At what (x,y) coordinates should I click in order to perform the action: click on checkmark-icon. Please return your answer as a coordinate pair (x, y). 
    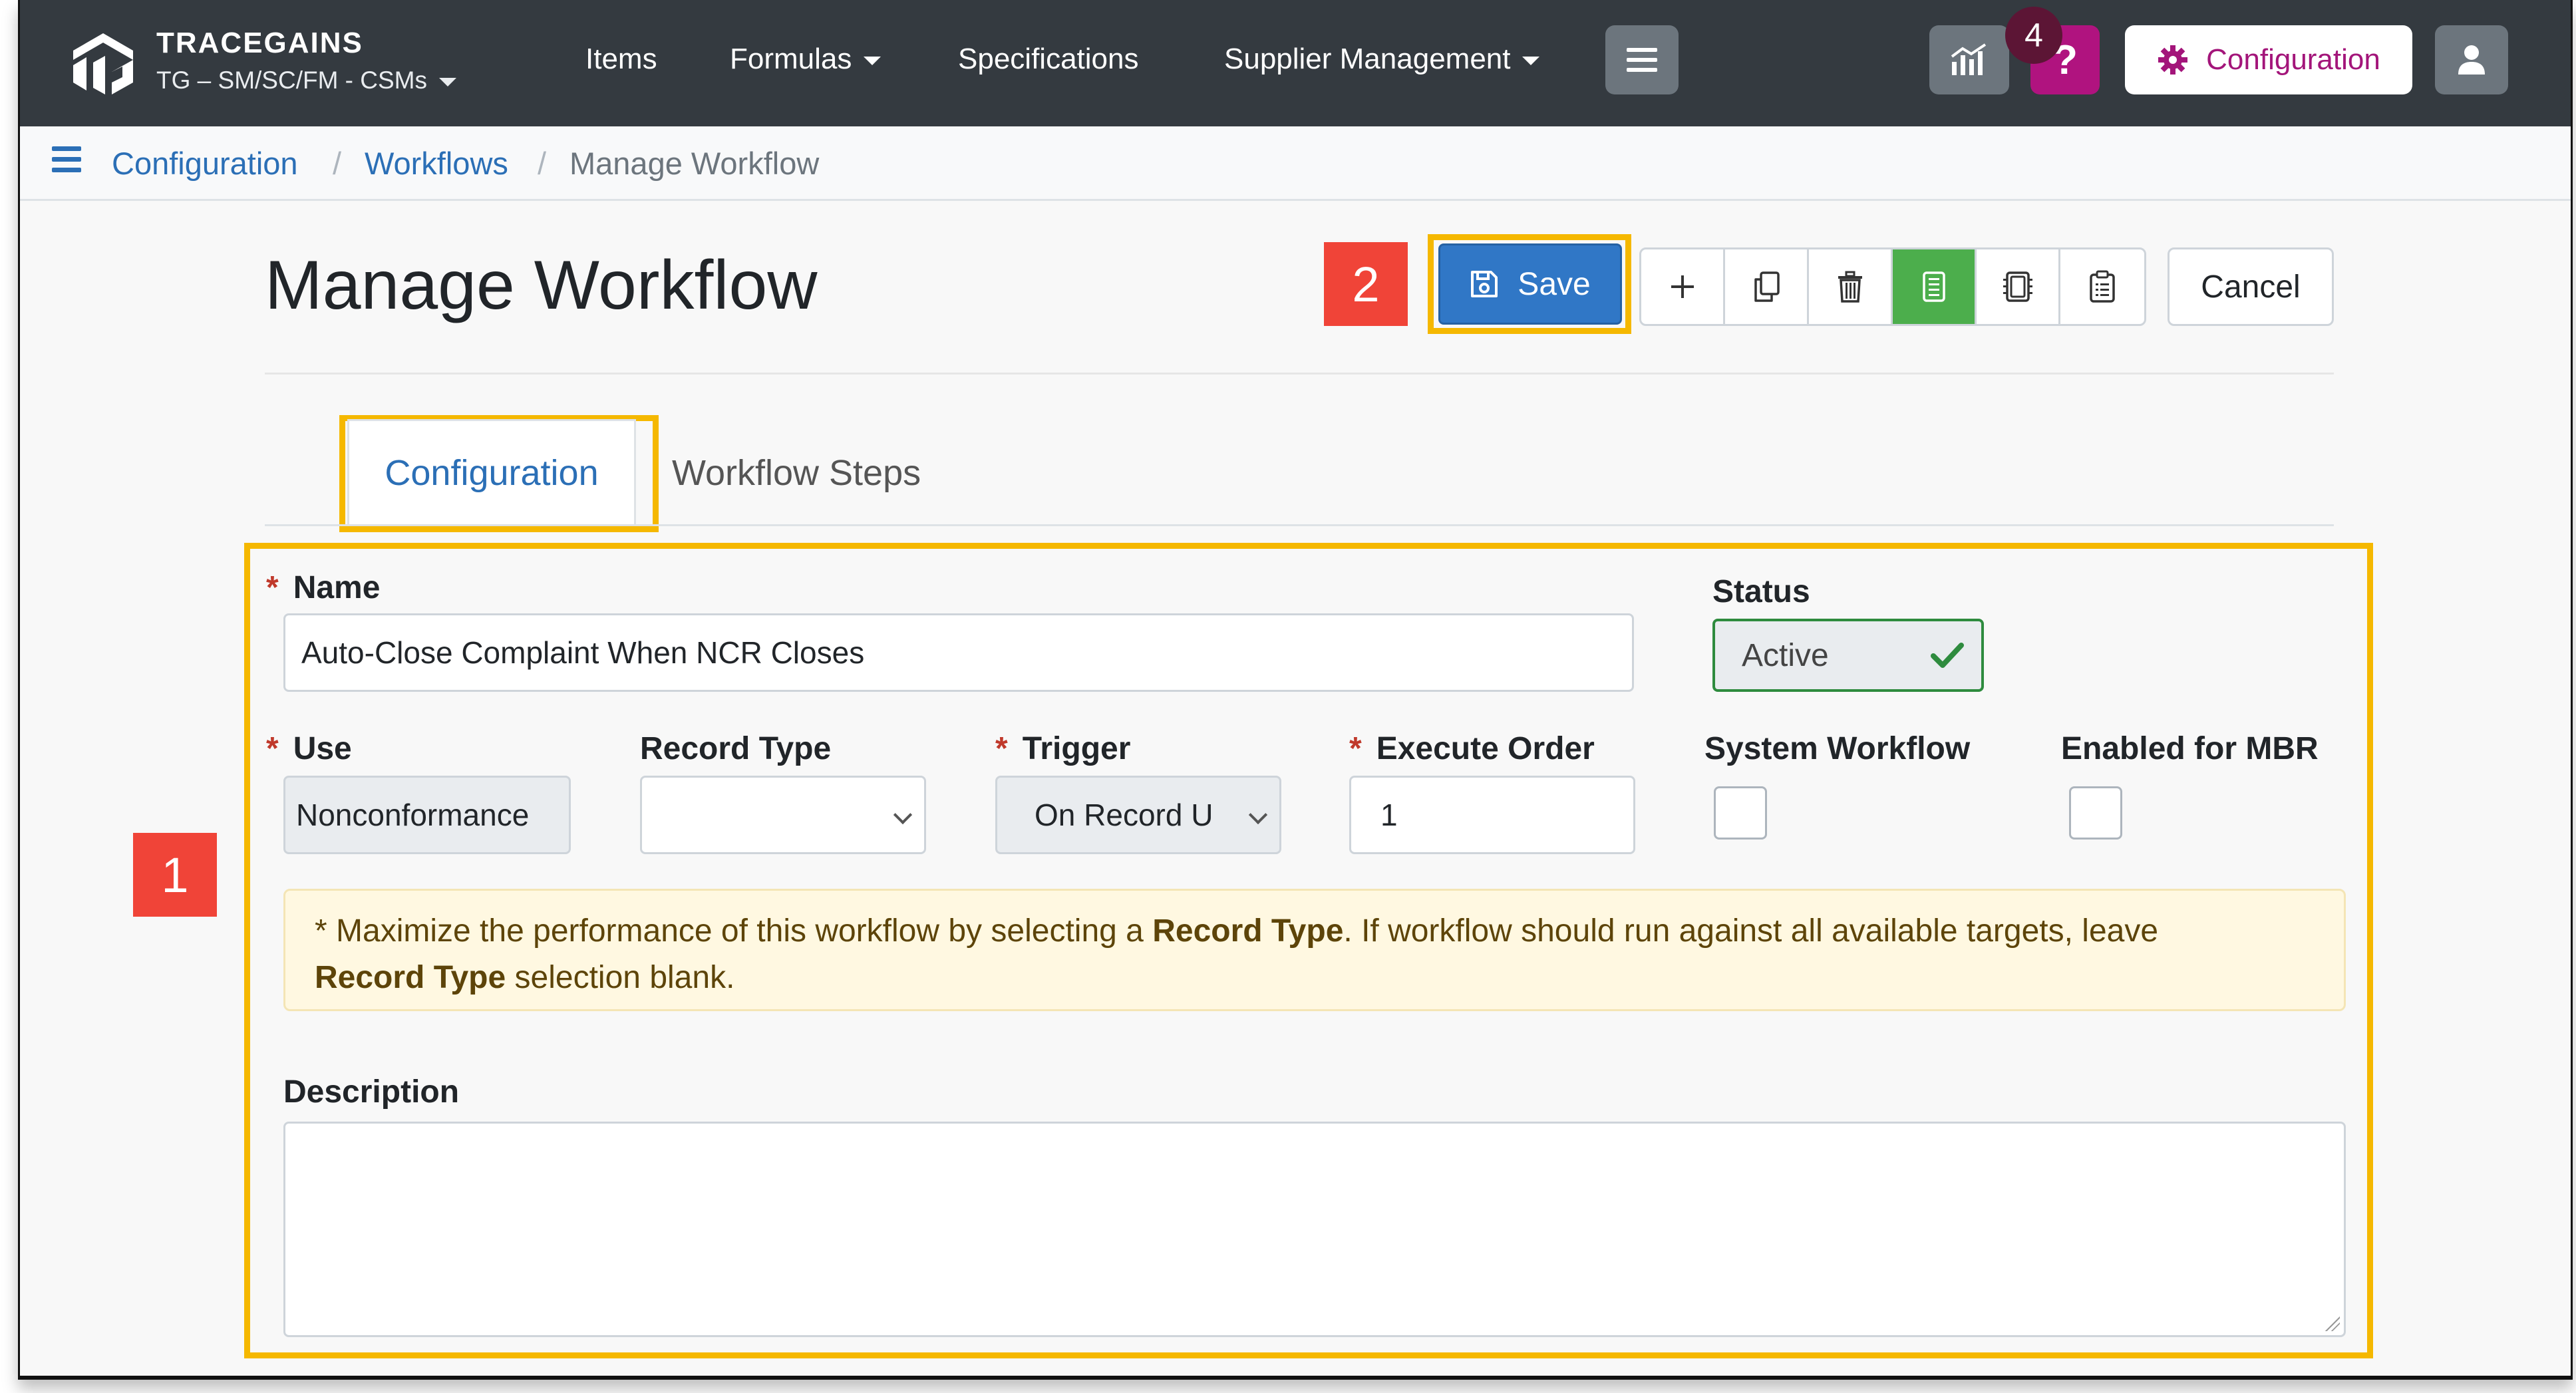
    Looking at the image, I should click on (1947, 655).